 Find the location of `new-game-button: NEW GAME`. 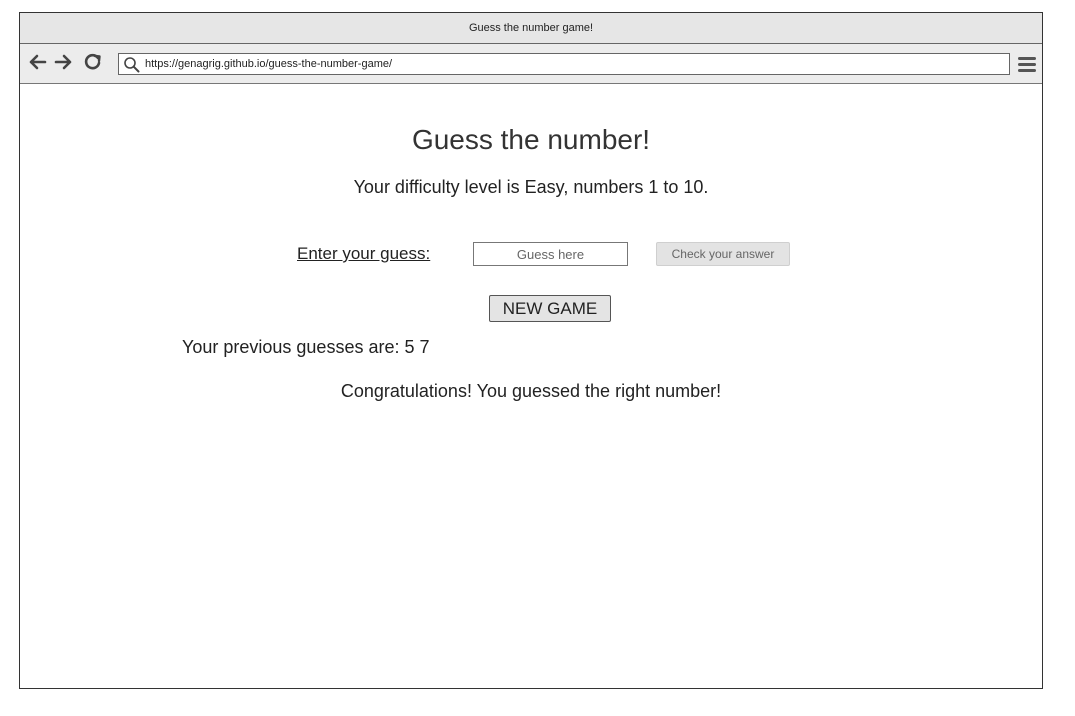

new-game-button: NEW GAME is located at coordinates (550, 308).